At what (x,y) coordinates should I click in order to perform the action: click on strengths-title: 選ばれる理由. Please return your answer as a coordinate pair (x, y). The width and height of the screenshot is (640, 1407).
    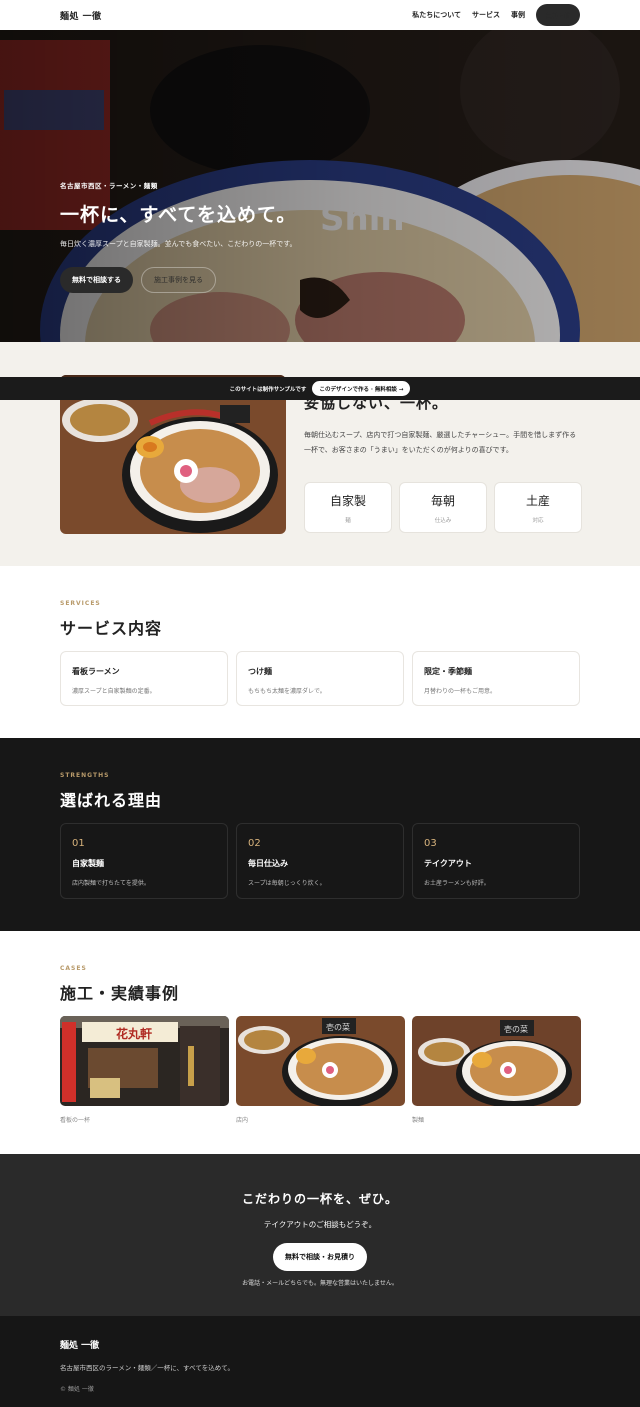
    Looking at the image, I should click on (111, 800).